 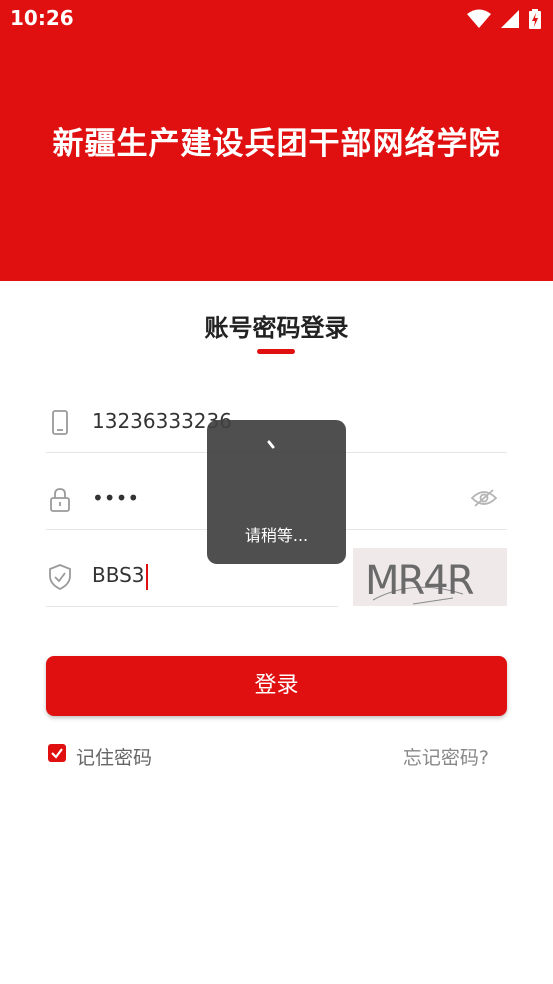 I want to click on status-time: 10:26, so click(x=42, y=18).